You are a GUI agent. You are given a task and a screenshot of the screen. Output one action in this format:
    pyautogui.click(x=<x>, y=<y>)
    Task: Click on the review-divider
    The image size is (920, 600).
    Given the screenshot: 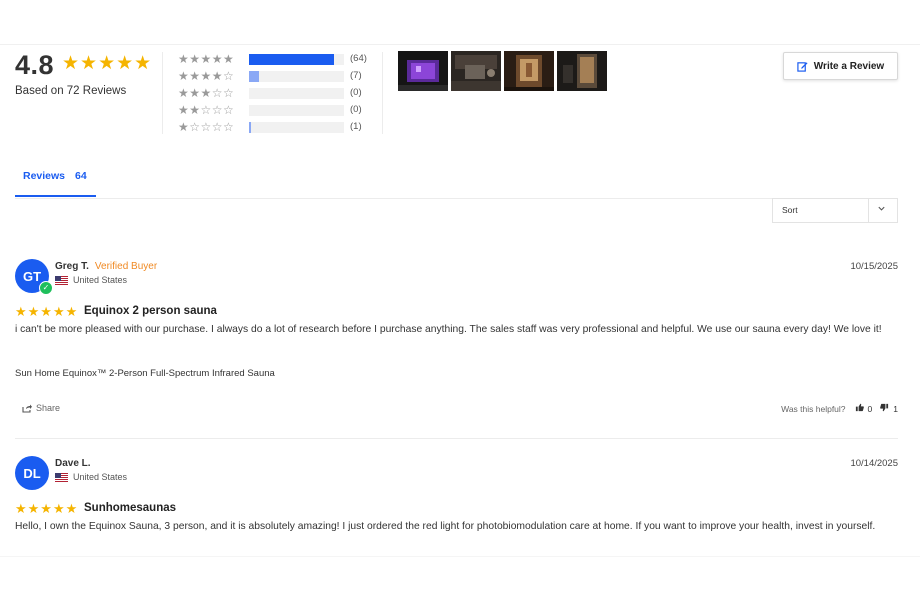 What is the action you would take?
    pyautogui.click(x=456, y=438)
    